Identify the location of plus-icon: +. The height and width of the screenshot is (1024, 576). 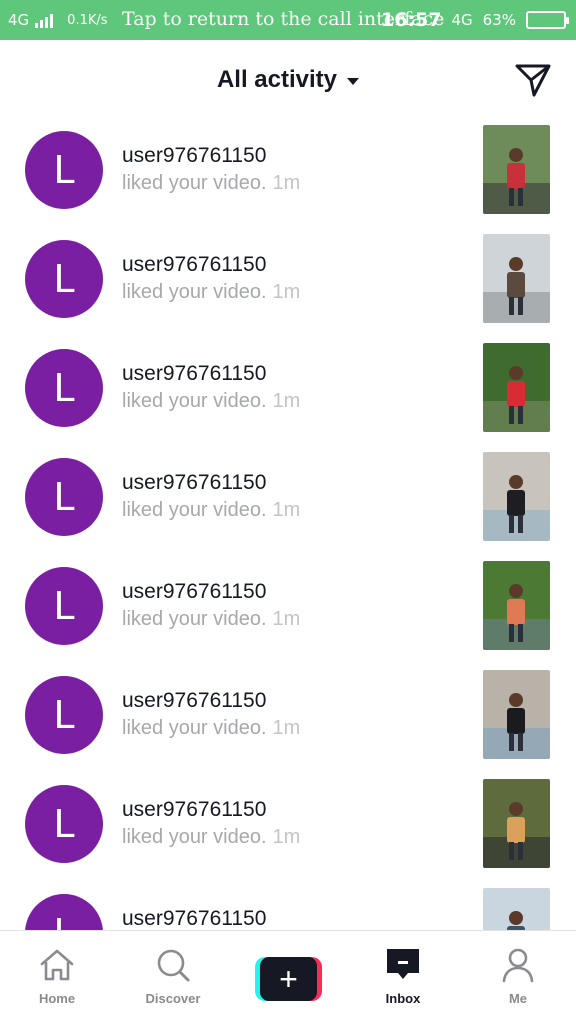
(288, 979).